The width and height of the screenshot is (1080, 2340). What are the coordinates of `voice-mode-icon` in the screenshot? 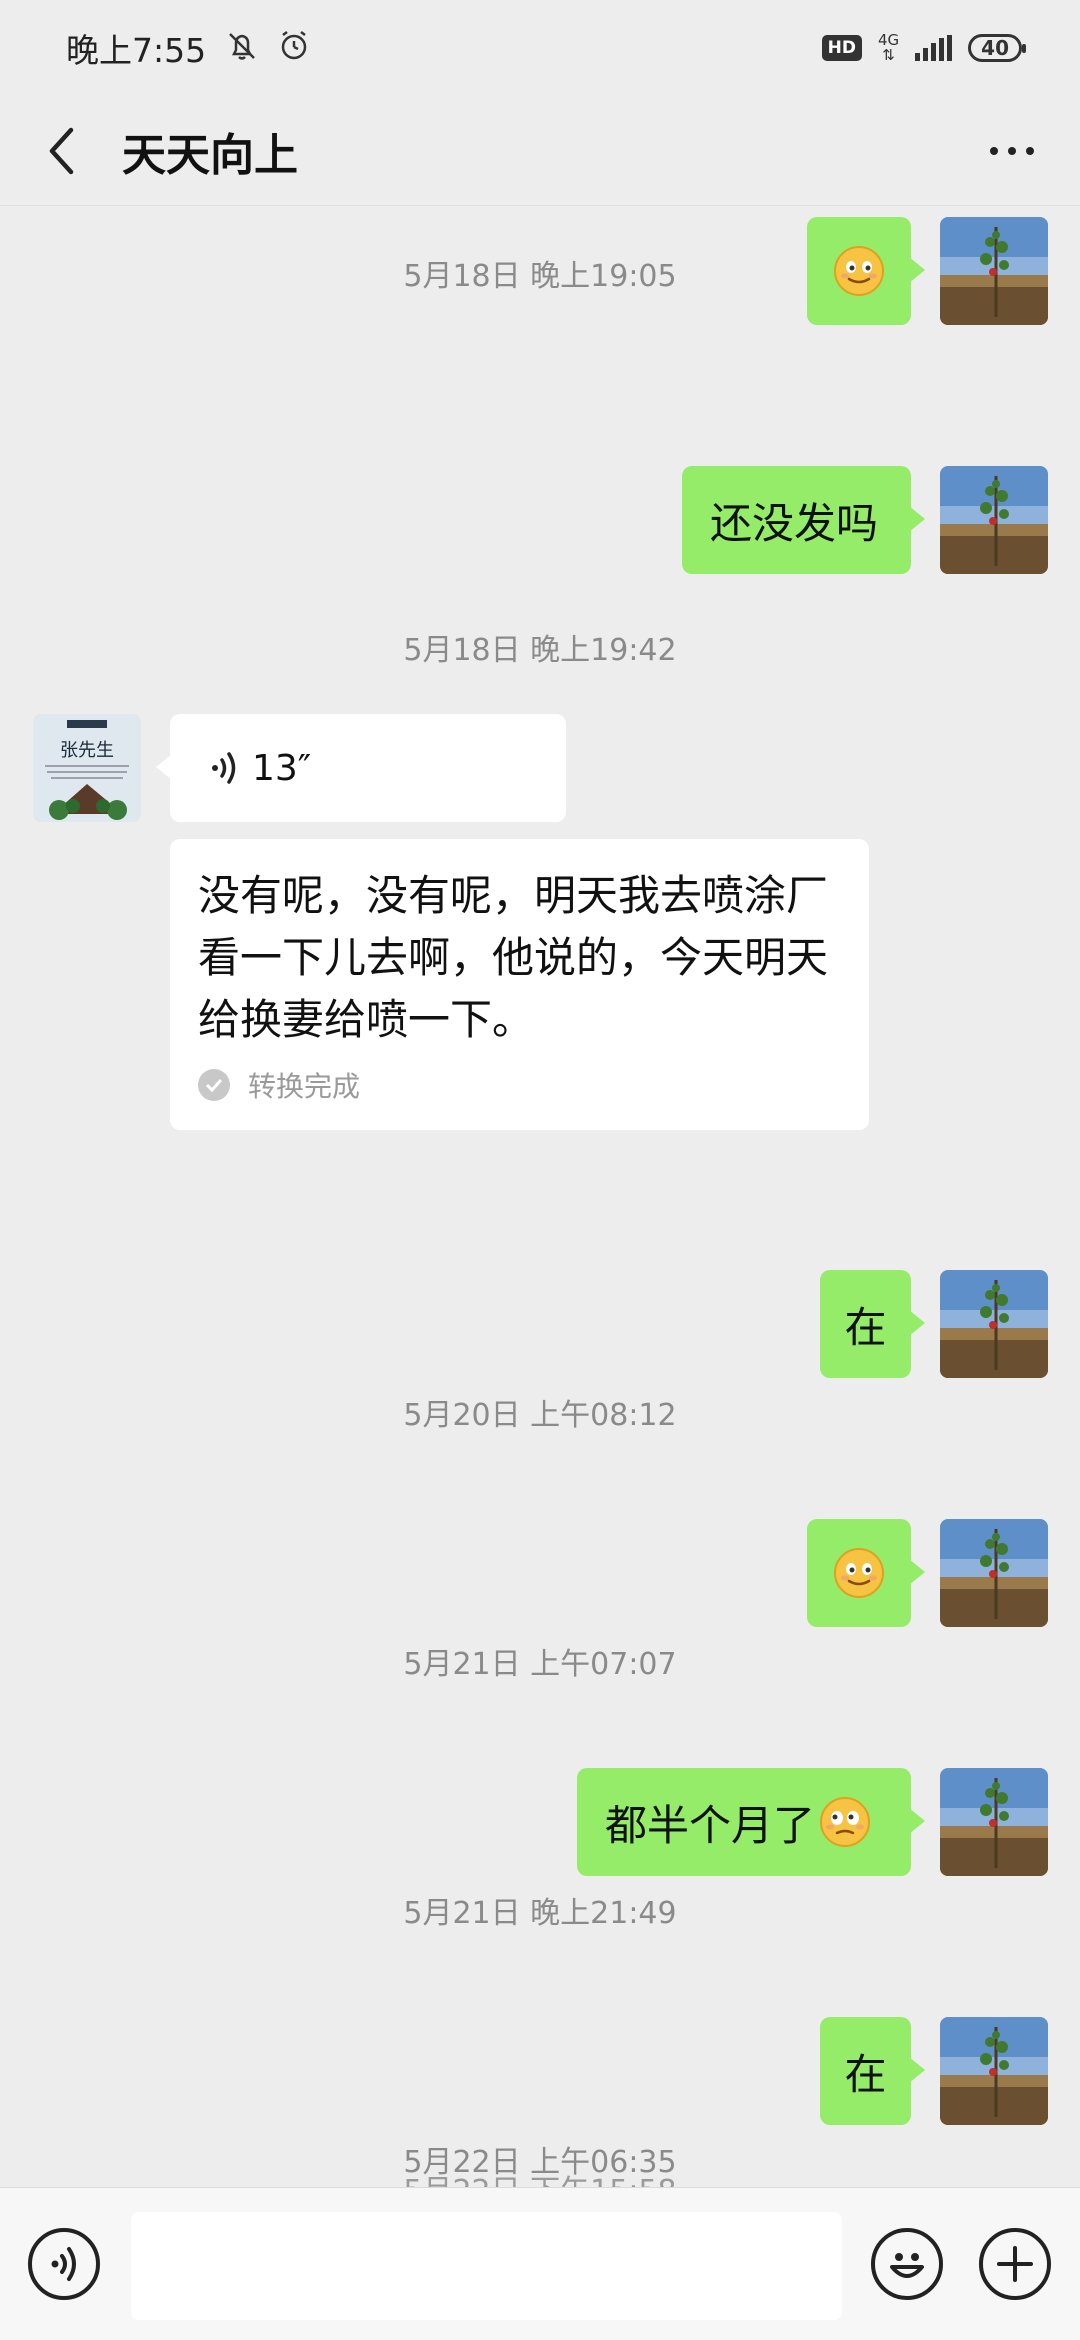 It's located at (63, 2264).